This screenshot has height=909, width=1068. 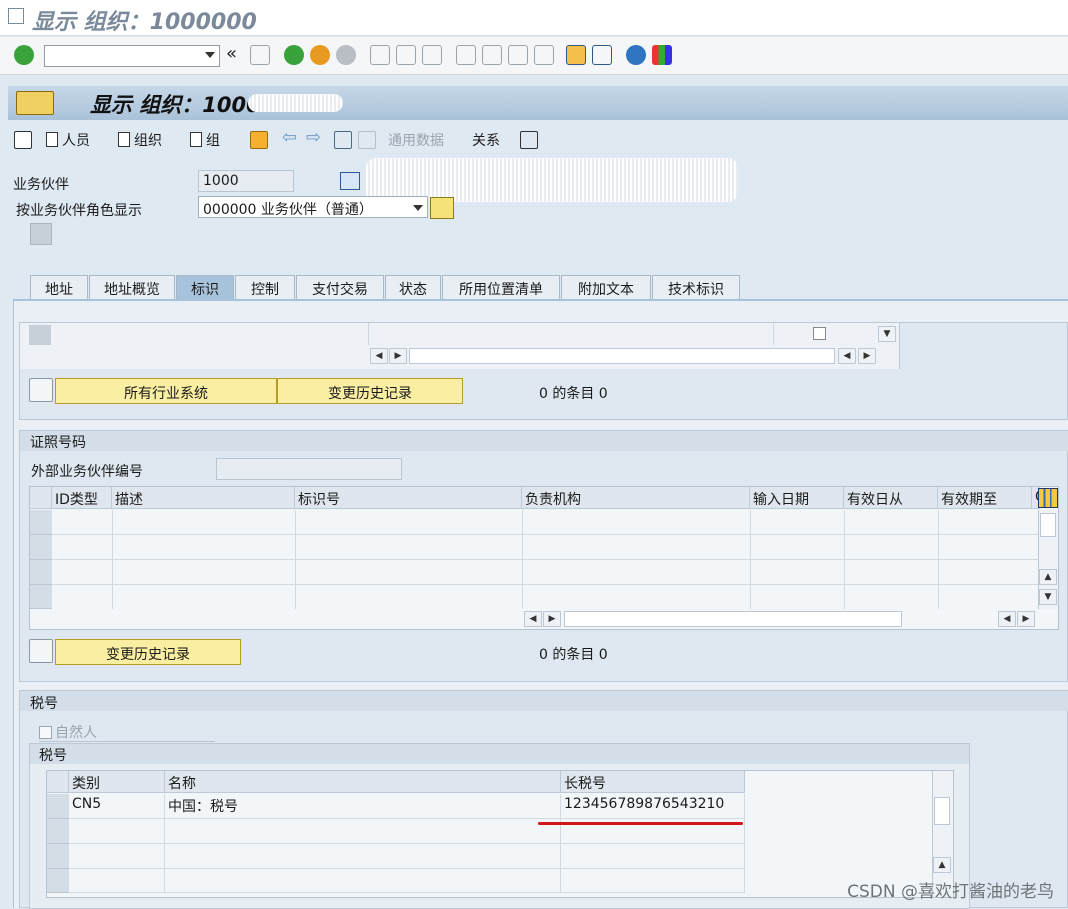 What do you see at coordinates (236, 53) in the screenshot?
I see `collapse-icon: «` at bounding box center [236, 53].